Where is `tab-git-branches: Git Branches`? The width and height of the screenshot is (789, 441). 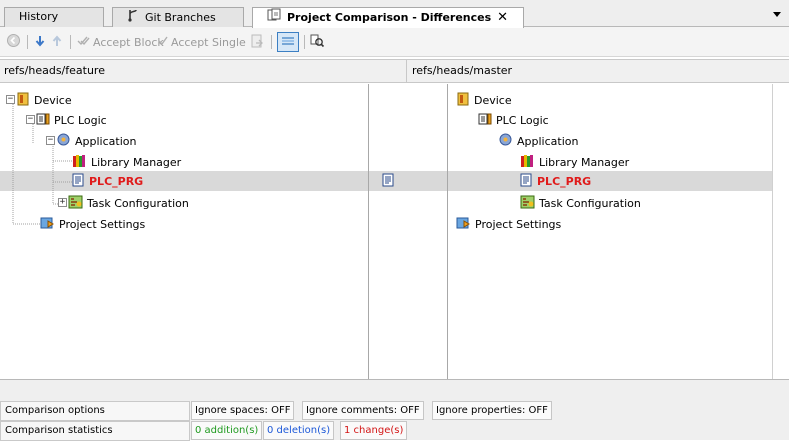
tab-git-branches: Git Branches is located at coordinates (178, 17).